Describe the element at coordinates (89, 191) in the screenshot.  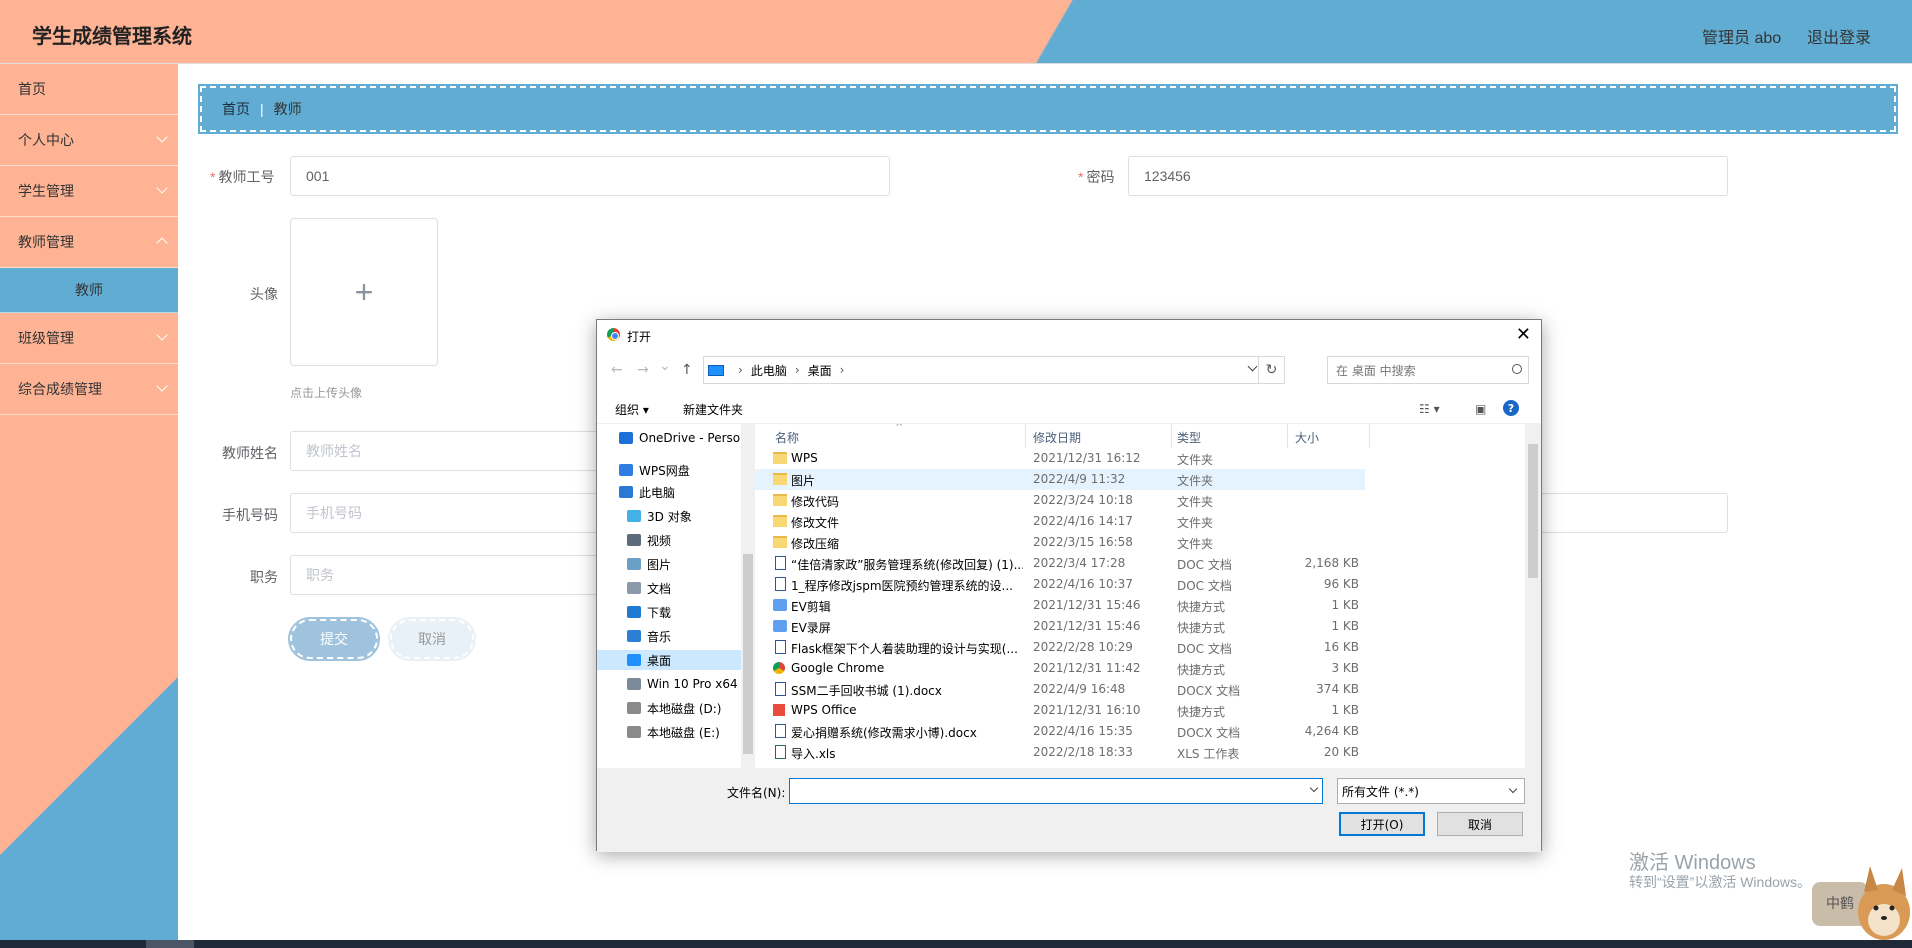
I see `sidebar-item-students: 学生管理` at that location.